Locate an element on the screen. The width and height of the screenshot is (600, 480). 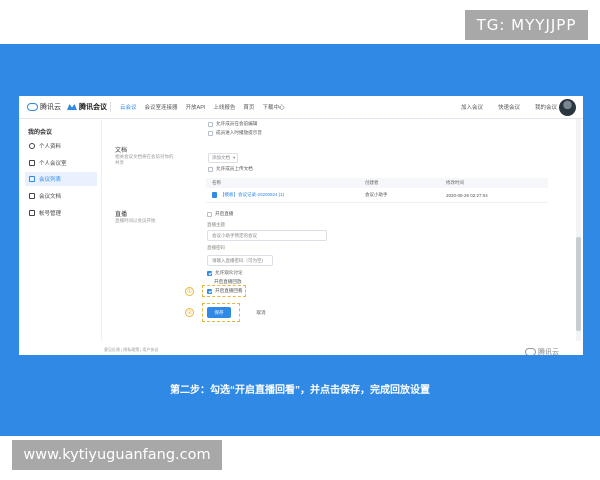
chevron-down-icon: ▾ is located at coordinates (234, 157).